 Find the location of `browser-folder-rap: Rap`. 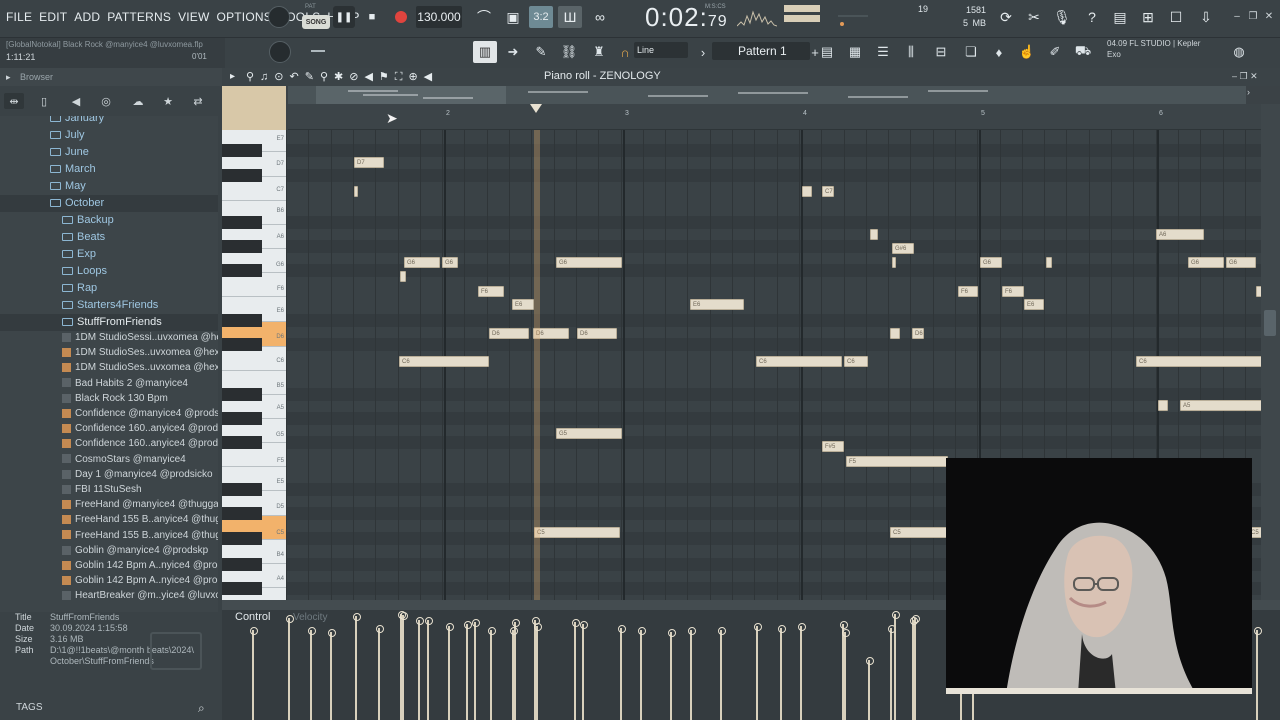

browser-folder-rap: Rap is located at coordinates (109, 288).